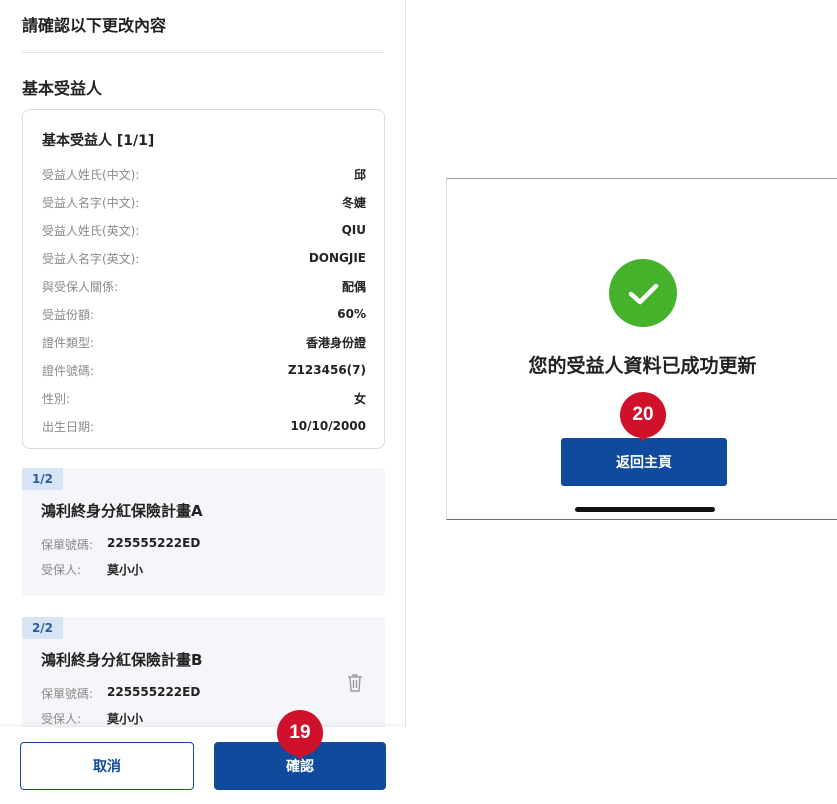 The width and height of the screenshot is (837, 804). Describe the element at coordinates (643, 418) in the screenshot. I see `step-marker: 20` at that location.